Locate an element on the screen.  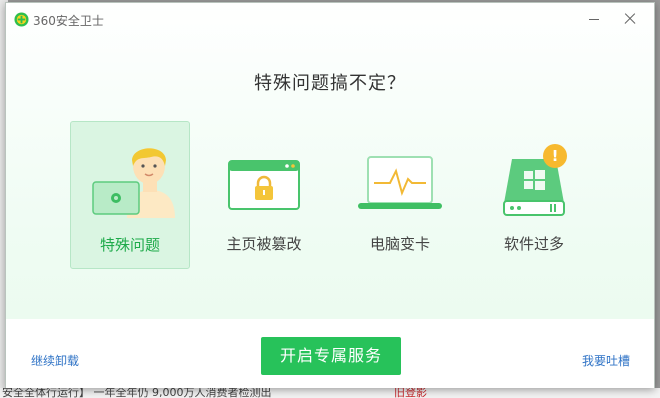
option-label: 主页被篡改 is located at coordinates (264, 244).